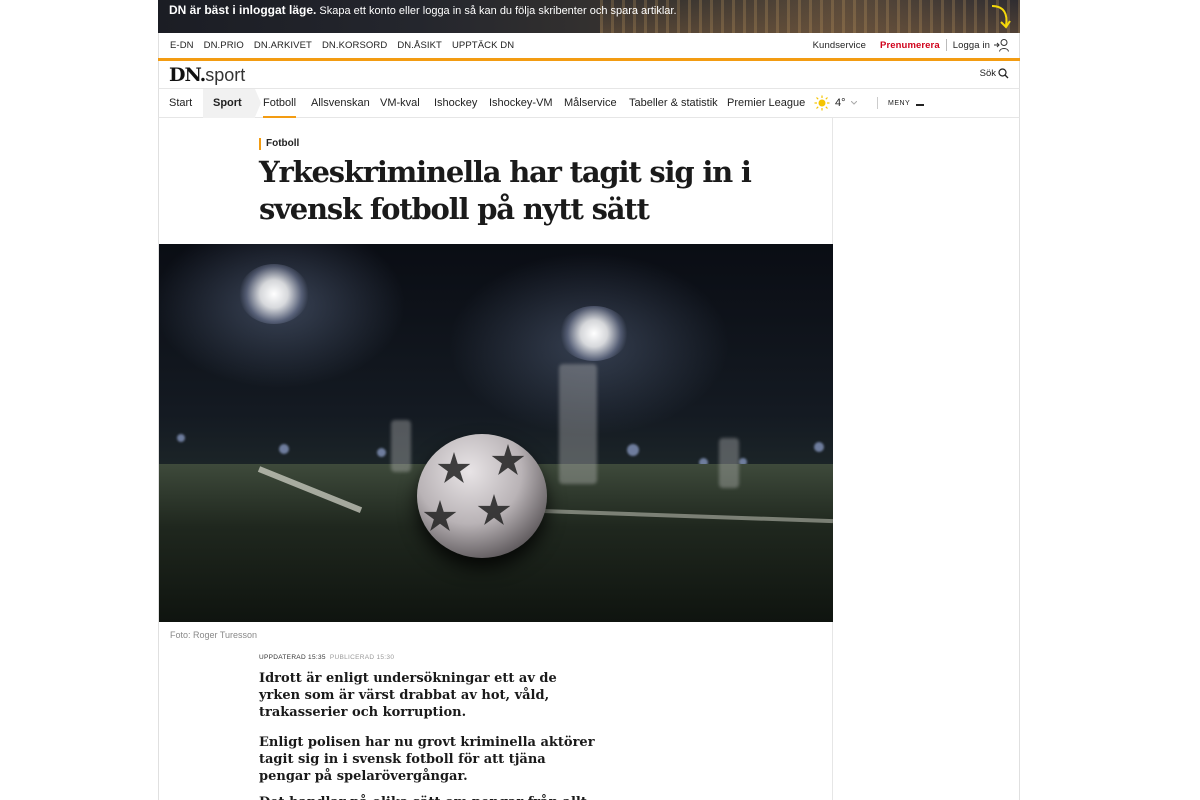  What do you see at coordinates (292, 657) in the screenshot?
I see `updated-time: UPPDATERAD 15:35` at bounding box center [292, 657].